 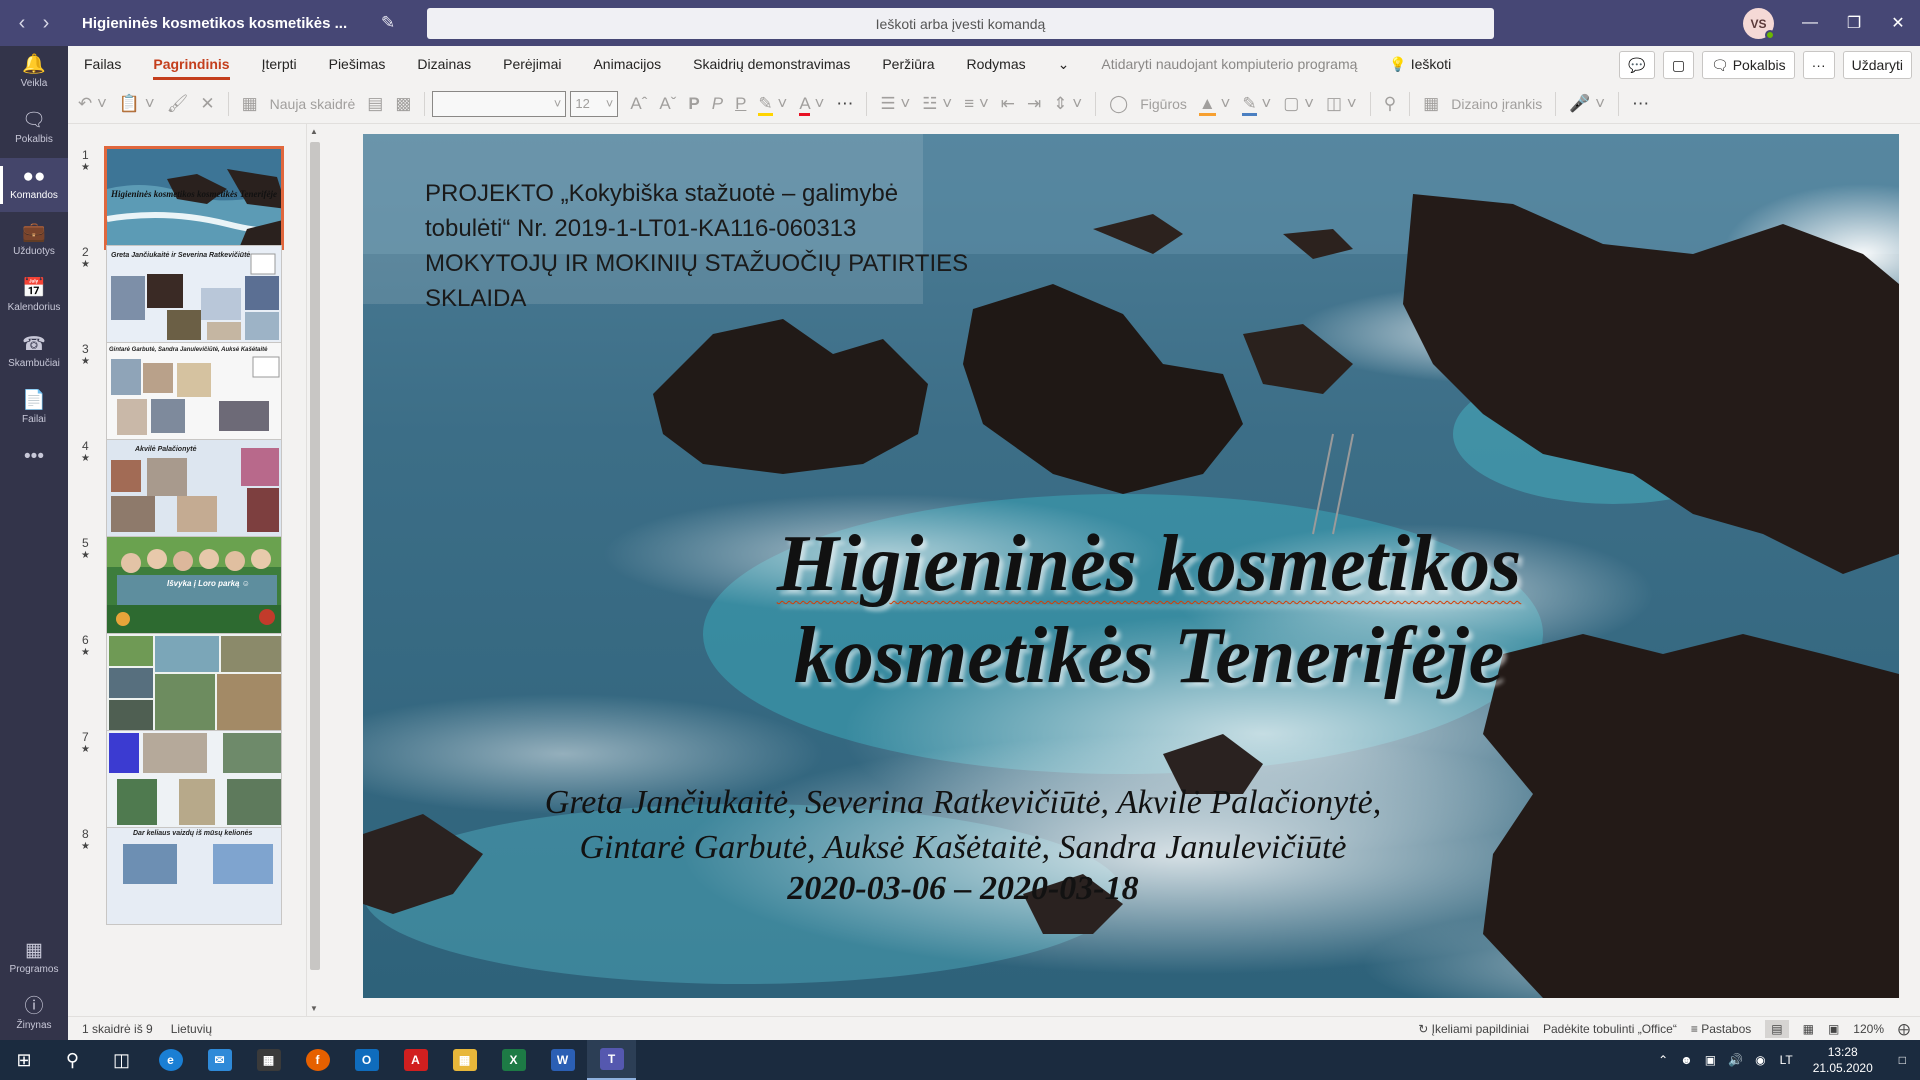 I want to click on compose-icon: ✎, so click(x=388, y=23).